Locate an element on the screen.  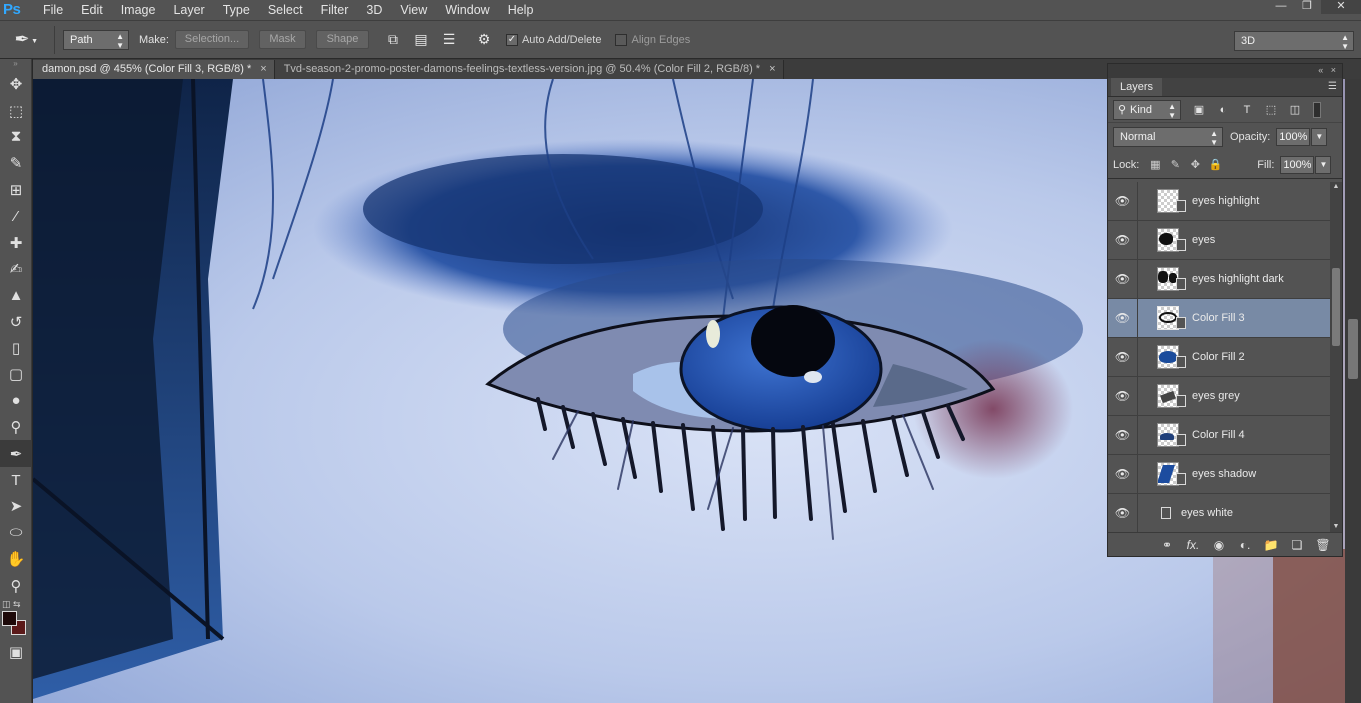
lock-position-icon: ✥ is located at coordinates (1195, 165).